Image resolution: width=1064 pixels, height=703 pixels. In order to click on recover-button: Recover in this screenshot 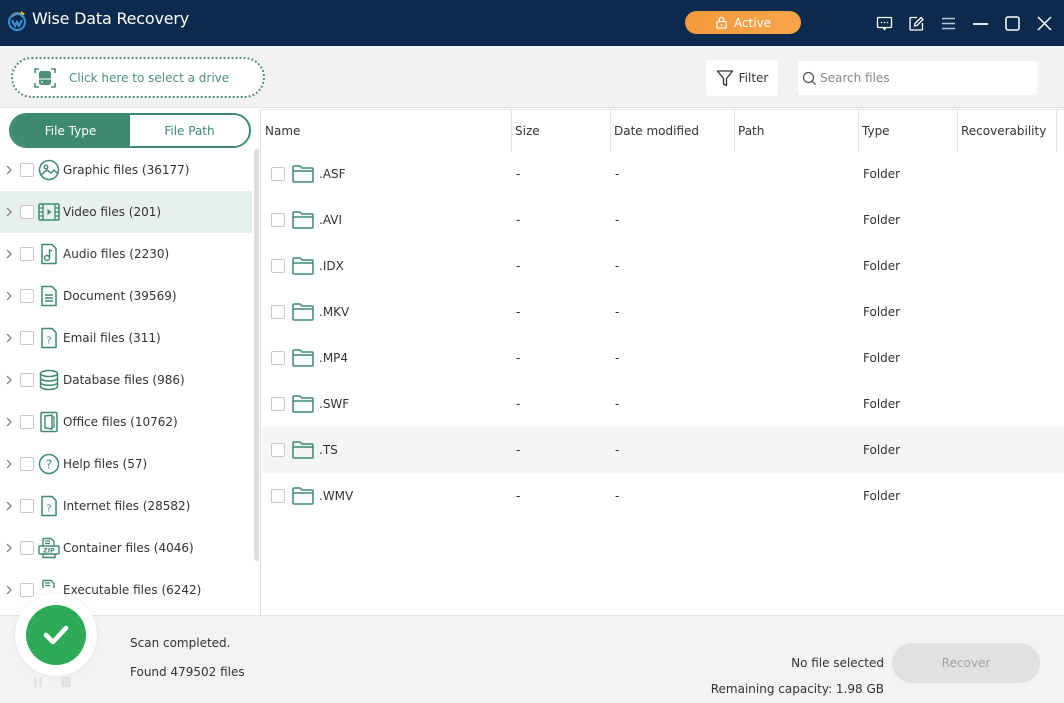, I will do `click(966, 663)`.